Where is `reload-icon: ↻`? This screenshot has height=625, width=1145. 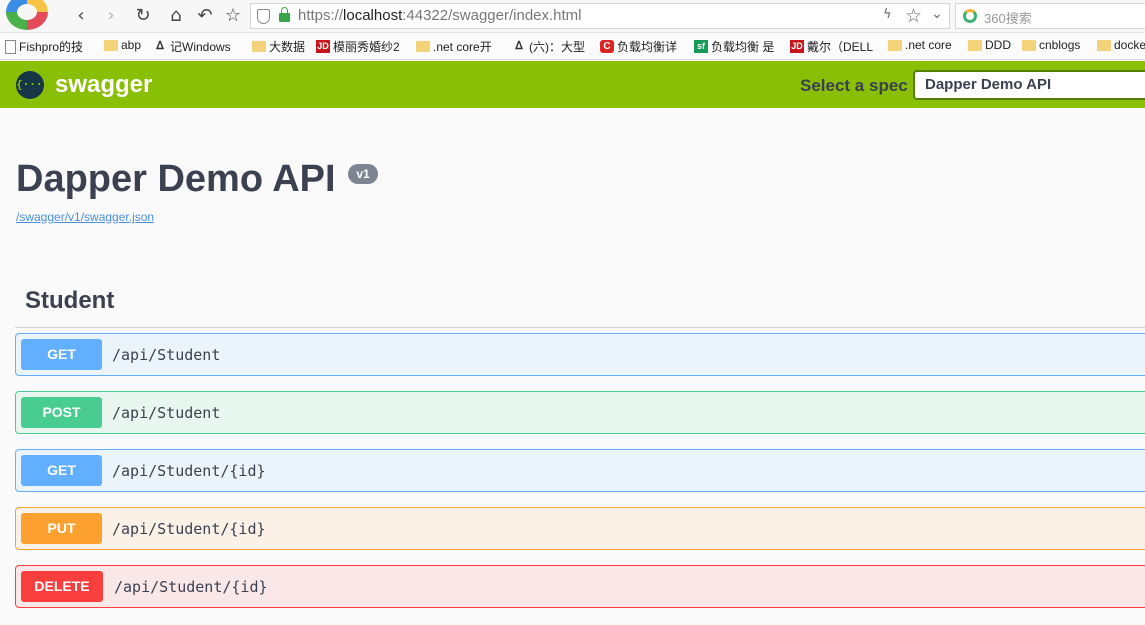
reload-icon: ↻ is located at coordinates (143, 16).